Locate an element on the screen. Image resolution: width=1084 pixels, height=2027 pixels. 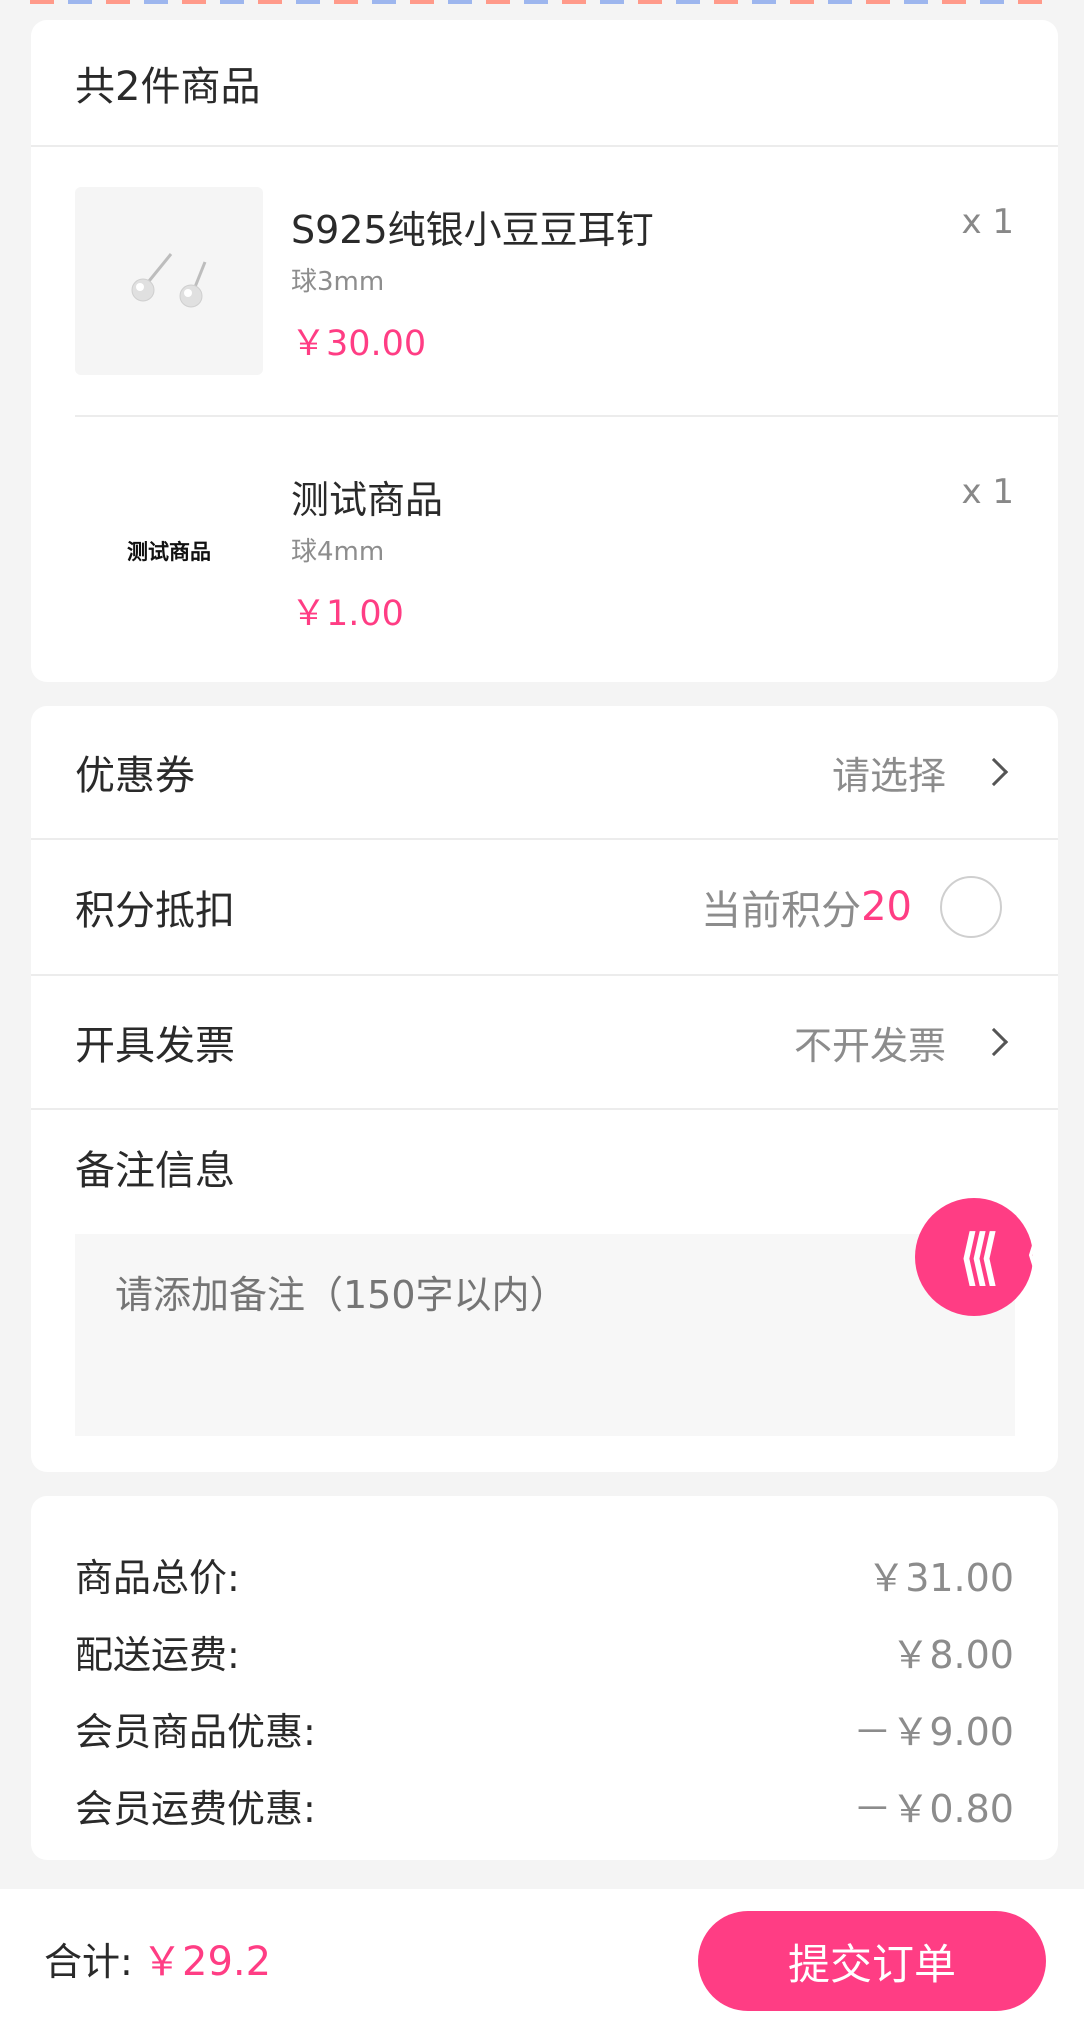
submit-order-button: 提交订单 is located at coordinates (872, 1961).